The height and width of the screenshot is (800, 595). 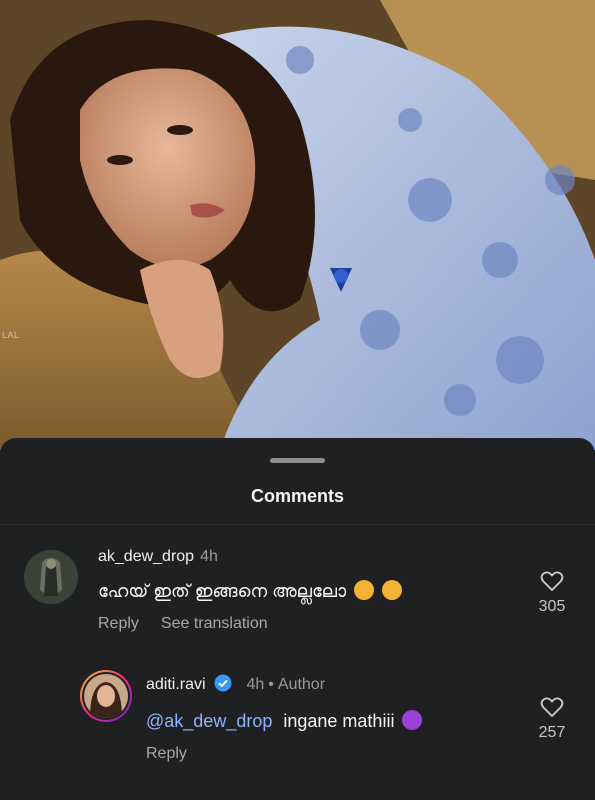 What do you see at coordinates (297, 524) in the screenshot?
I see `sheet-divider` at bounding box center [297, 524].